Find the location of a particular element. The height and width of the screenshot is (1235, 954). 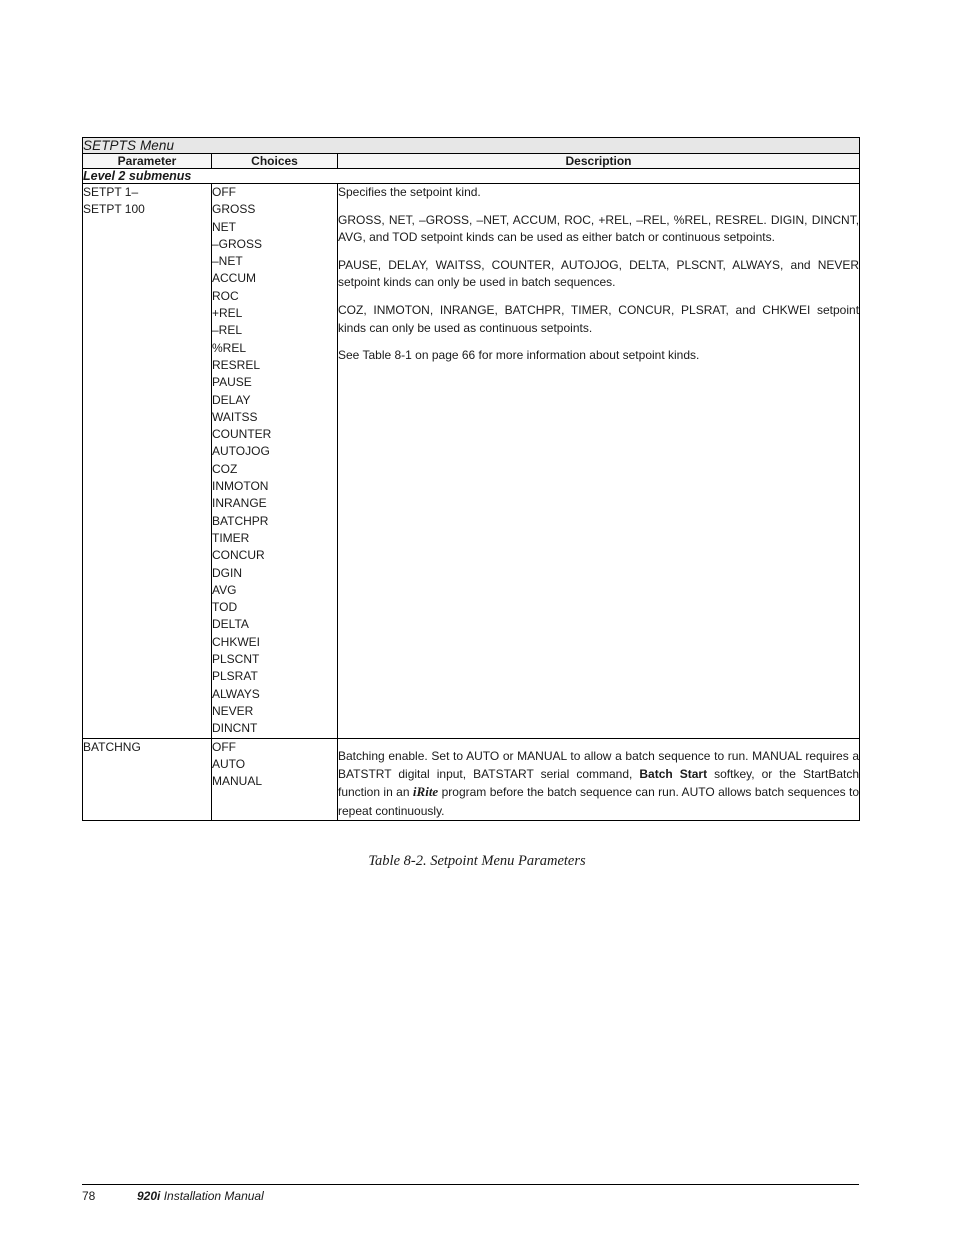

description-paragraph: Specifies the setpoint kind. is located at coordinates (409, 192).